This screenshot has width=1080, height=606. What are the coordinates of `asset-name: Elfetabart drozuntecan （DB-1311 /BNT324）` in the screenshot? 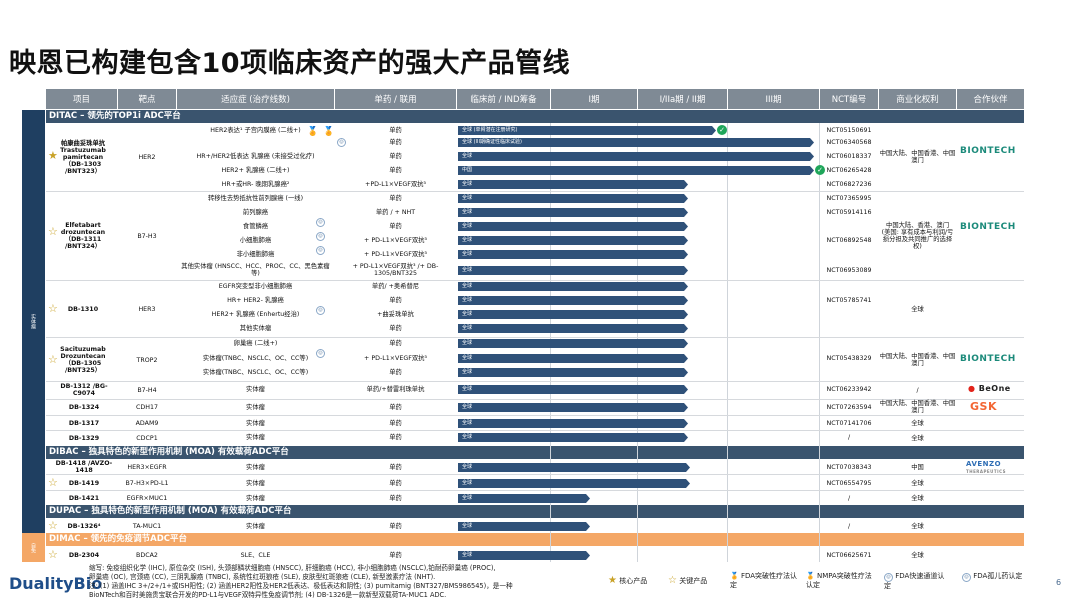 It's located at (83, 236).